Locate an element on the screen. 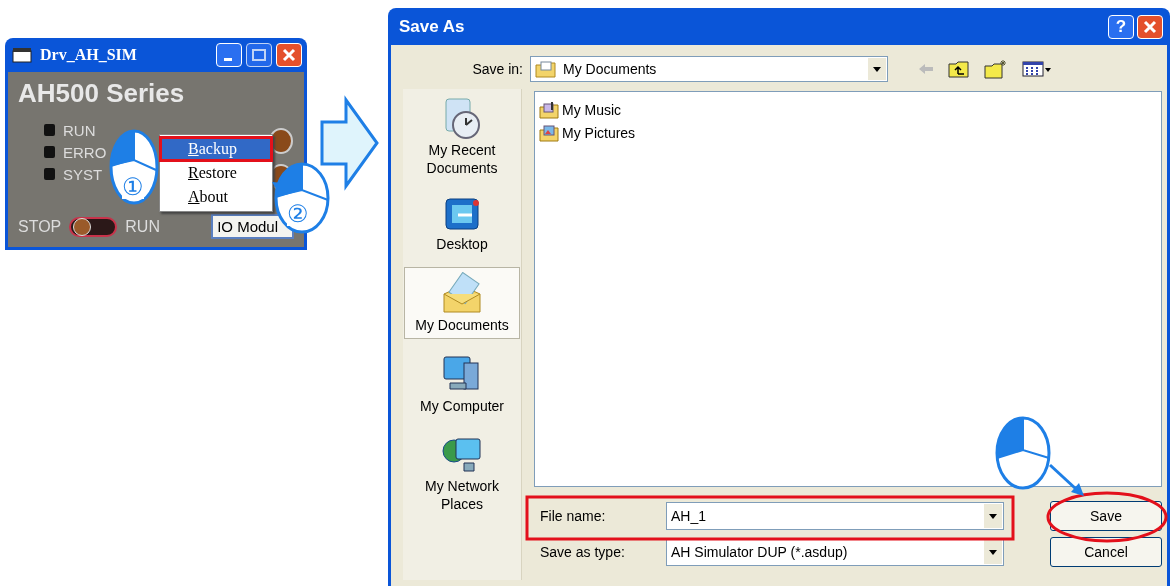  envelope-folder-icon is located at coordinates (462, 294).